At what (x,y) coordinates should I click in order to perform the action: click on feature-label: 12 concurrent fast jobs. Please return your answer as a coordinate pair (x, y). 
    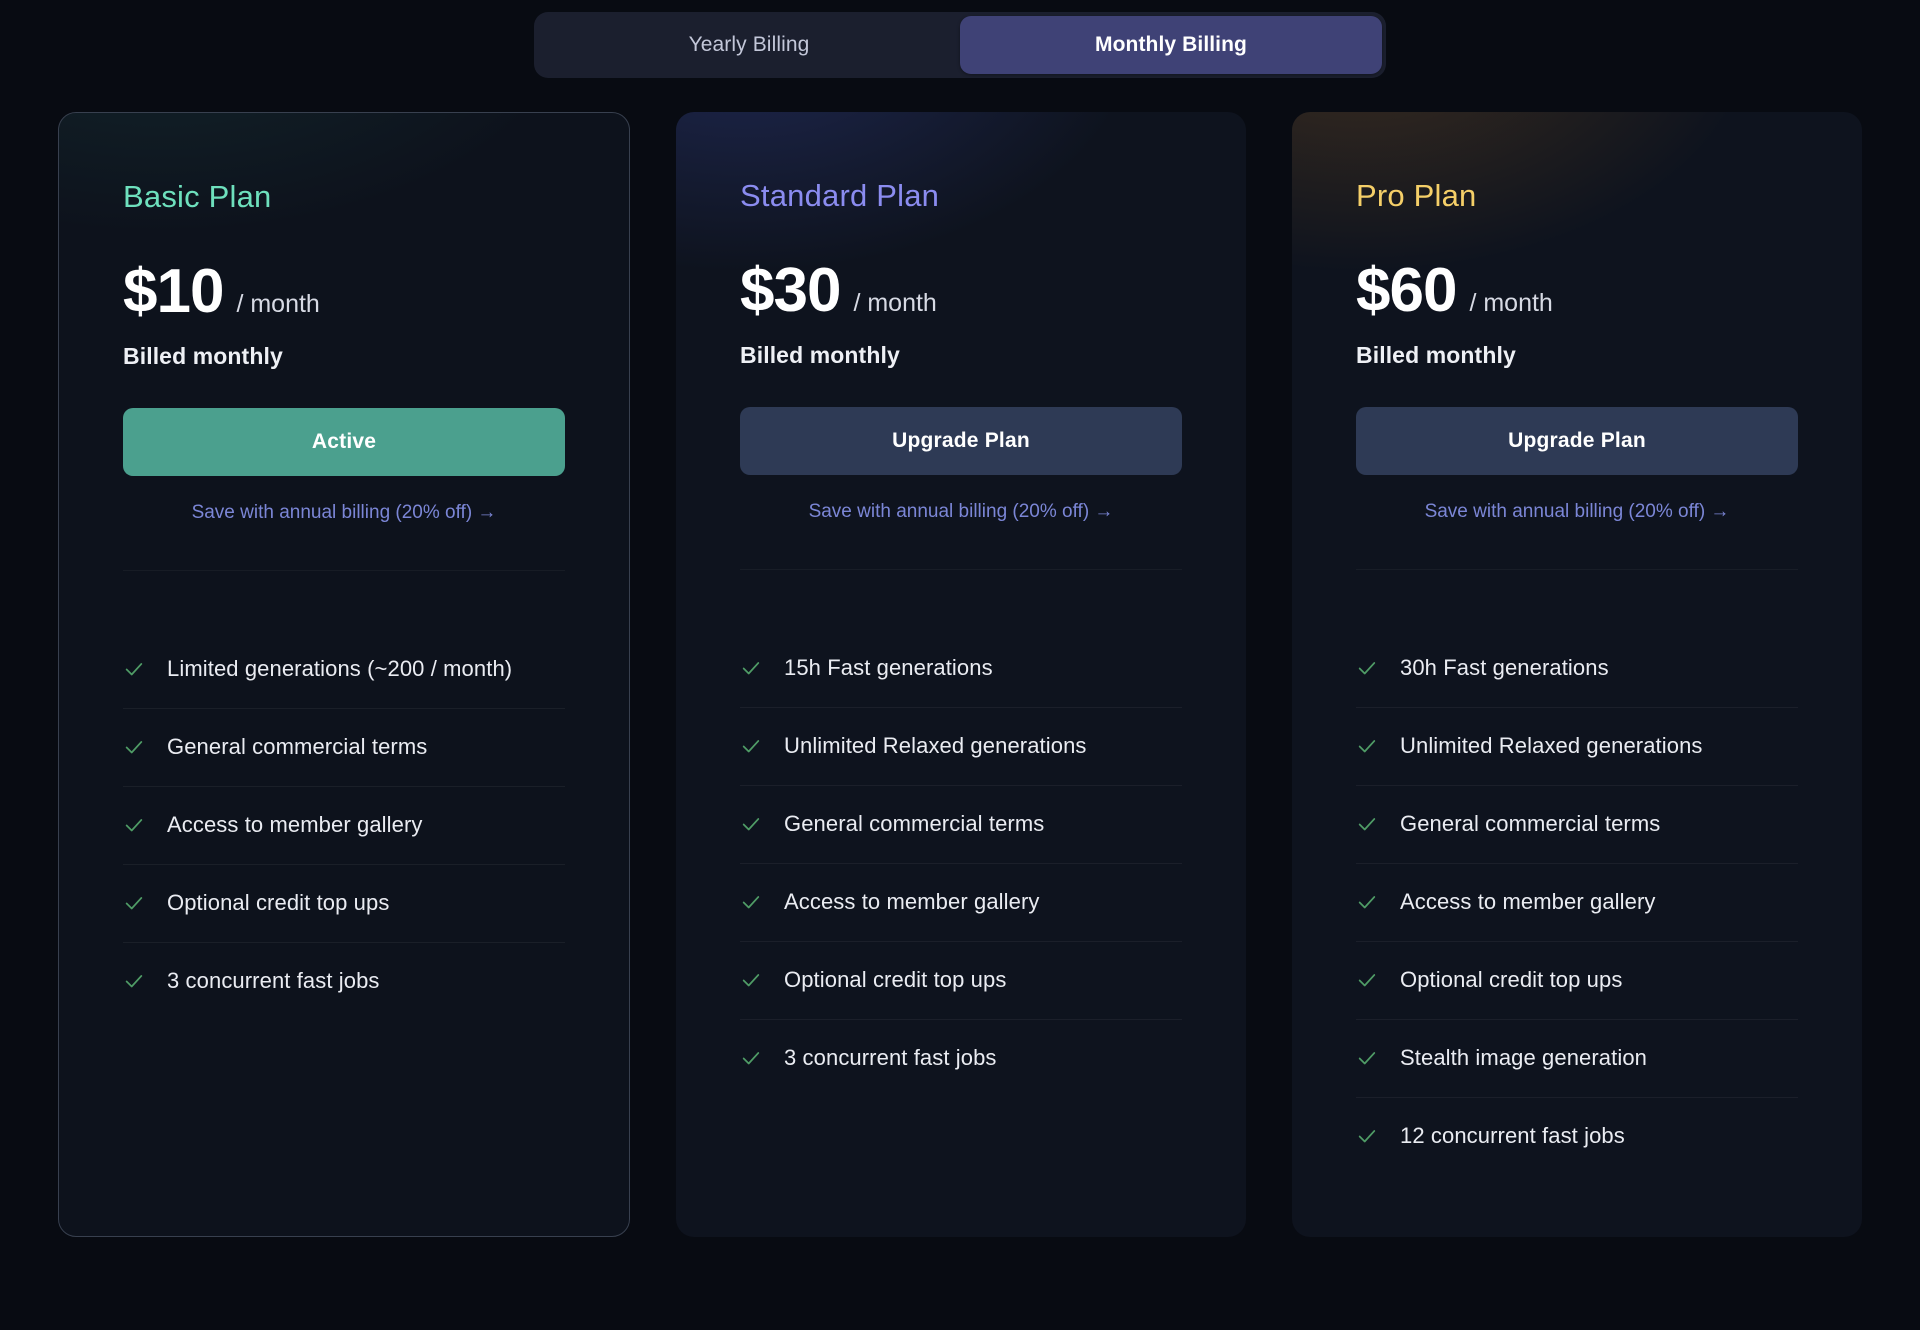
    Looking at the image, I should click on (1512, 1135).